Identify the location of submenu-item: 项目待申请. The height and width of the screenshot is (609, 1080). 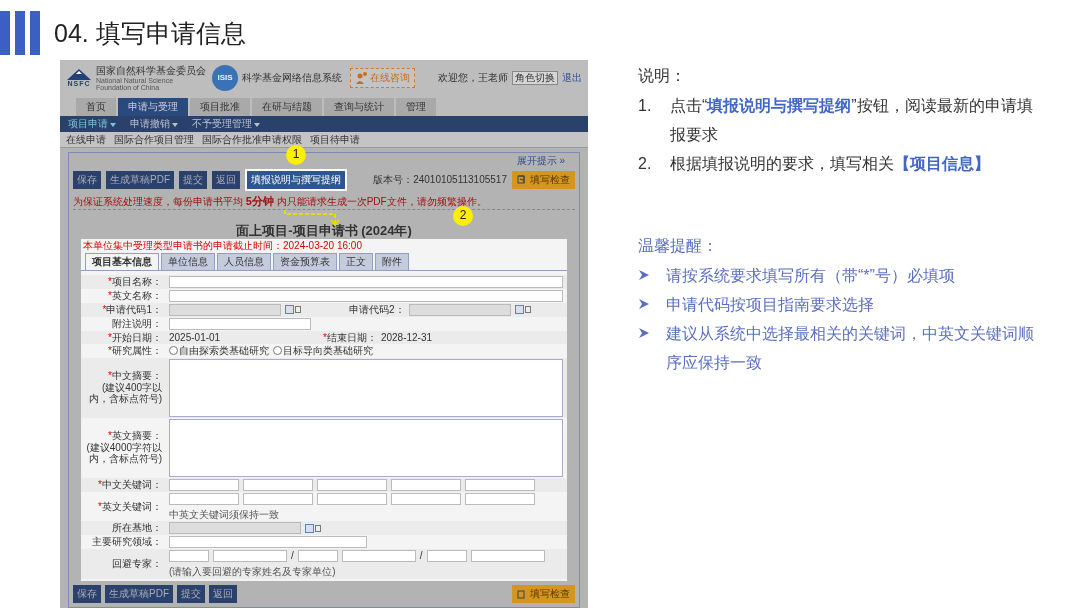
(335, 139).